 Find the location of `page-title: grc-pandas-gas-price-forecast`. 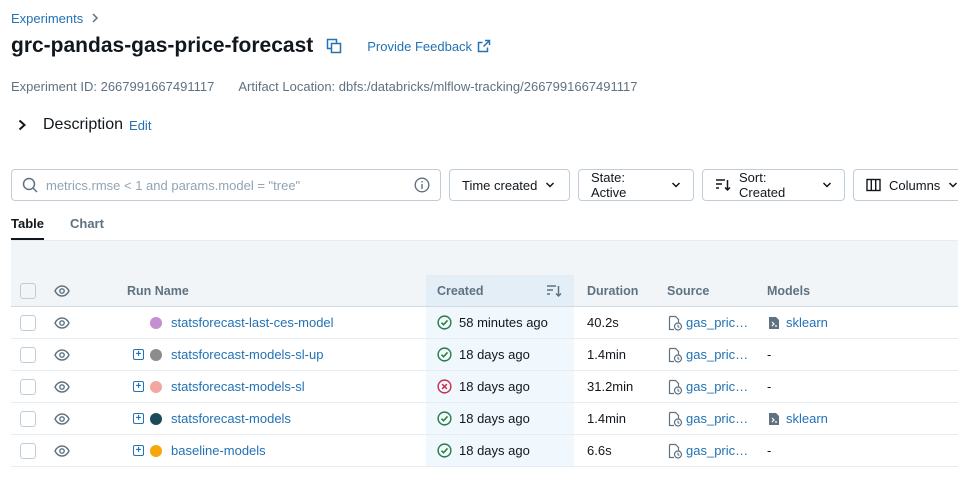

page-title: grc-pandas-gas-price-forecast is located at coordinates (162, 45).